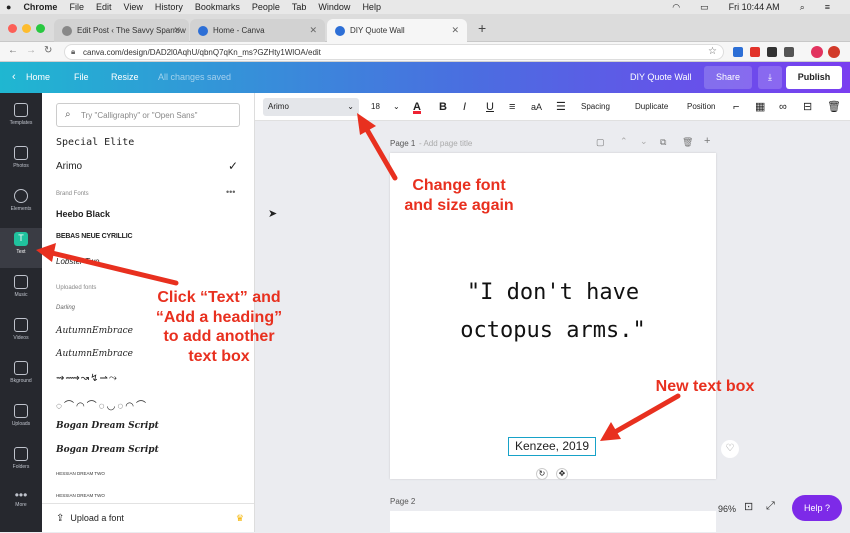 Image resolution: width=850 pixels, height=533 pixels. Describe the element at coordinates (114, 268) in the screenshot. I see `arrow-to-text-tool` at that location.